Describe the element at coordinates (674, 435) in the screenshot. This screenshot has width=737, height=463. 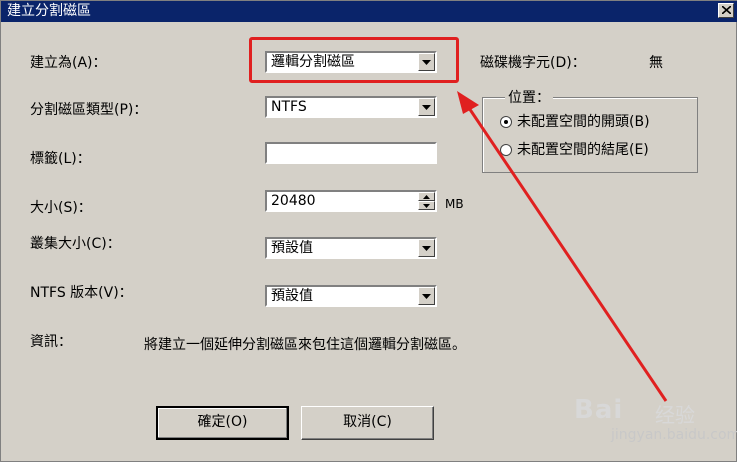
I see `watermark-url: jingyan.baidu.com` at that location.